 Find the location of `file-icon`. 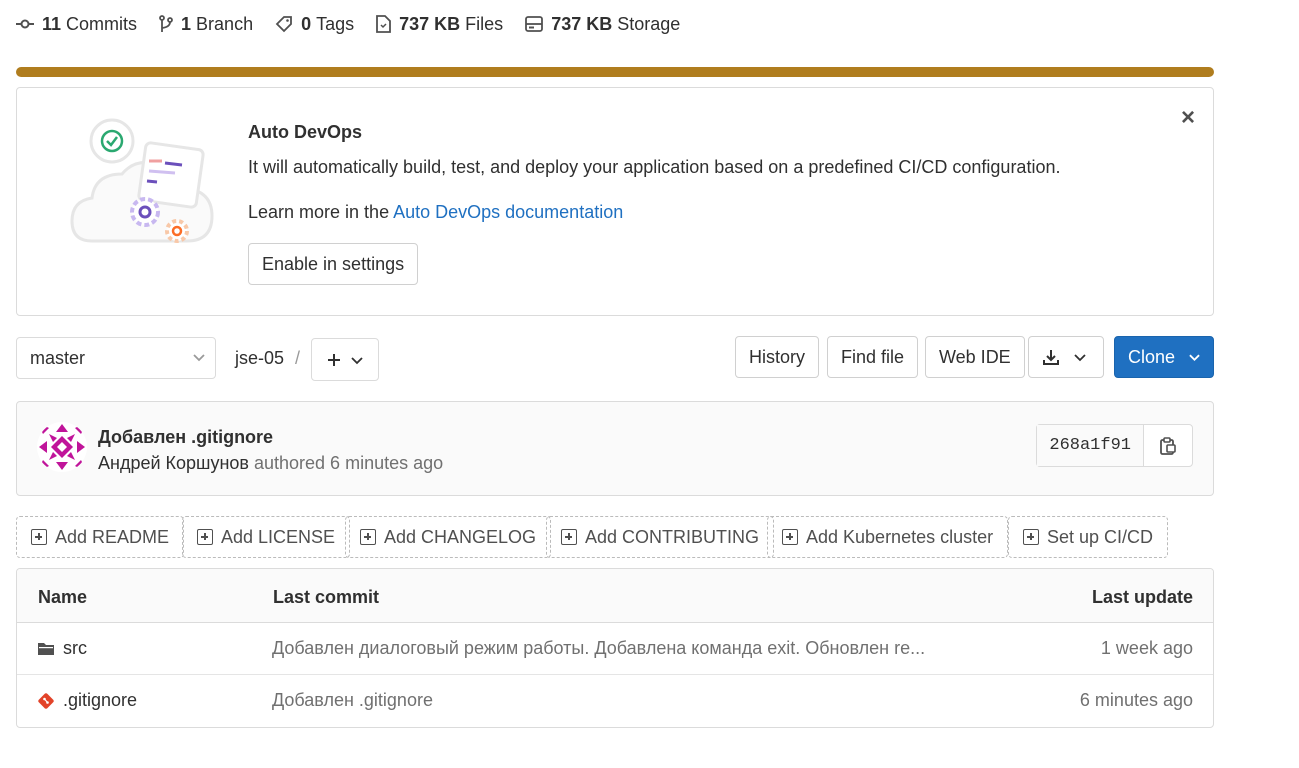

file-icon is located at coordinates (384, 24).